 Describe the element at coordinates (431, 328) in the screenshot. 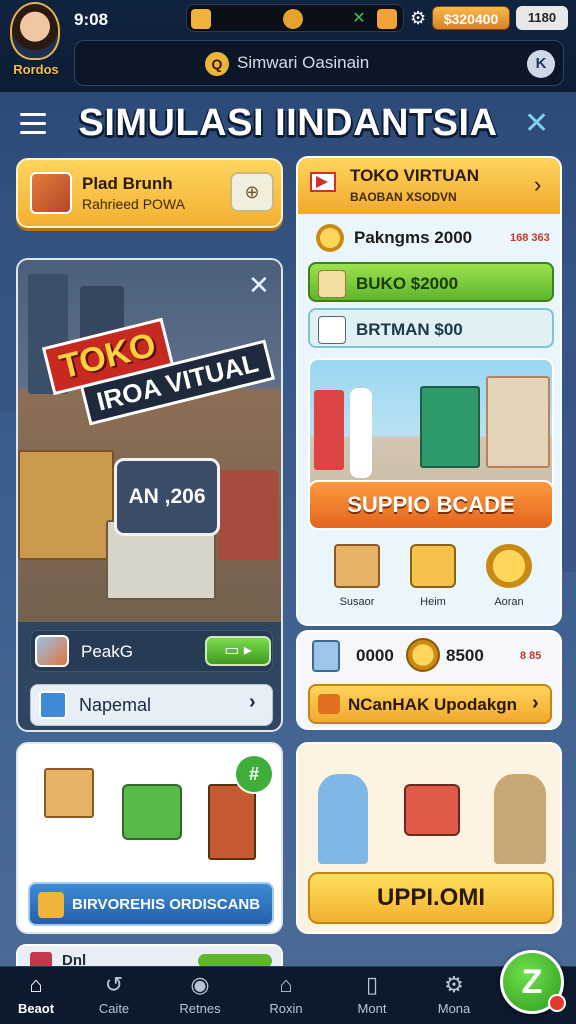

I see `brtman-button: BRTMAN $00` at that location.